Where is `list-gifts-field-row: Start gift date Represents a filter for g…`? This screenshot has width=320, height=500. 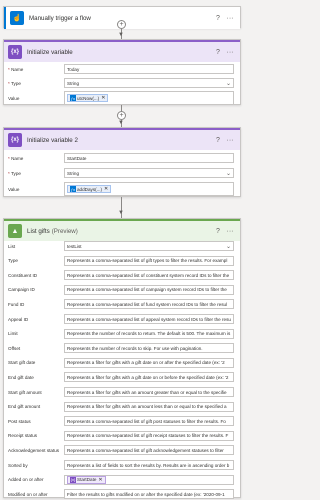 list-gifts-field-row: Start gift date Represents a filter for g… is located at coordinates (121, 362).